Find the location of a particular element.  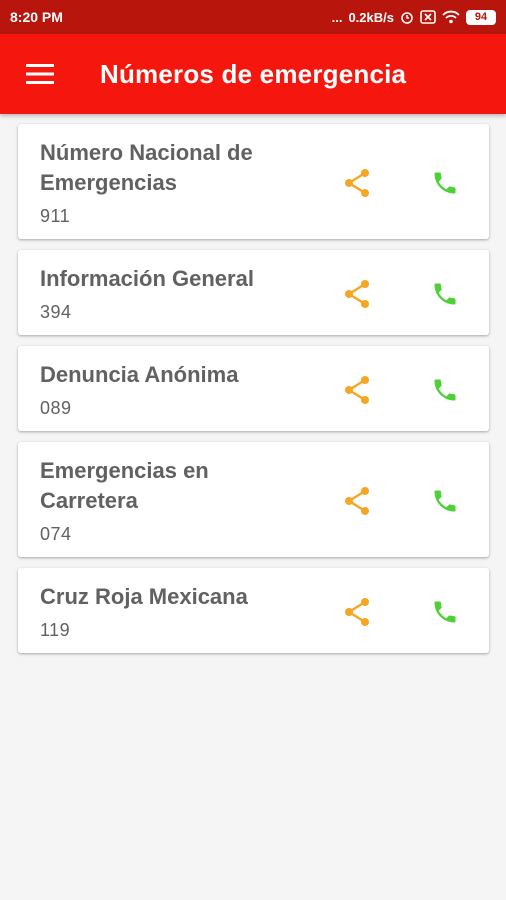

status-indicators: ... 0.2kB/s 94 is located at coordinates (413, 17).